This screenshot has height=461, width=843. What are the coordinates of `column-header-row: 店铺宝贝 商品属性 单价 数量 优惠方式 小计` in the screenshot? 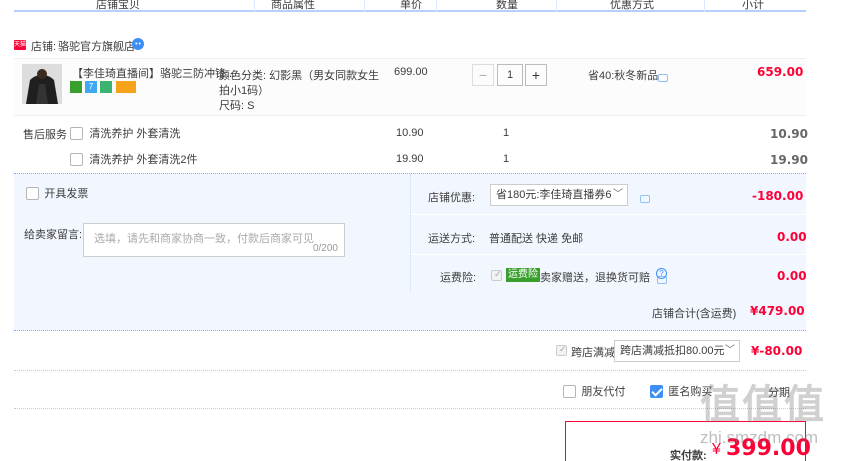 It's located at (410, 6).